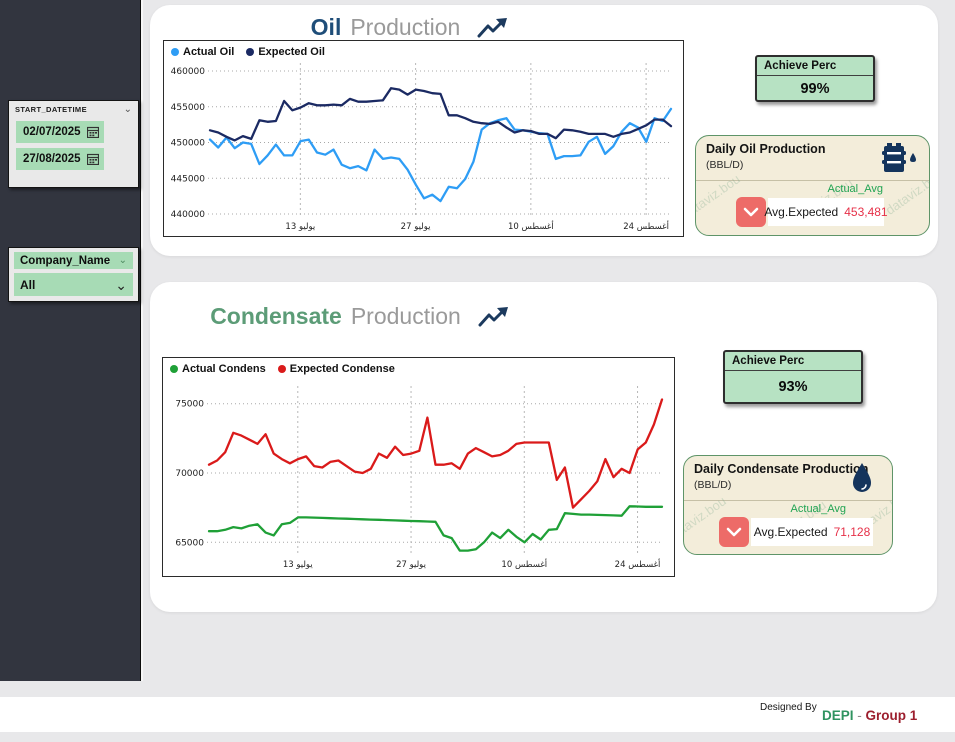  I want to click on condensate-title: Condensate Production, so click(360, 316).